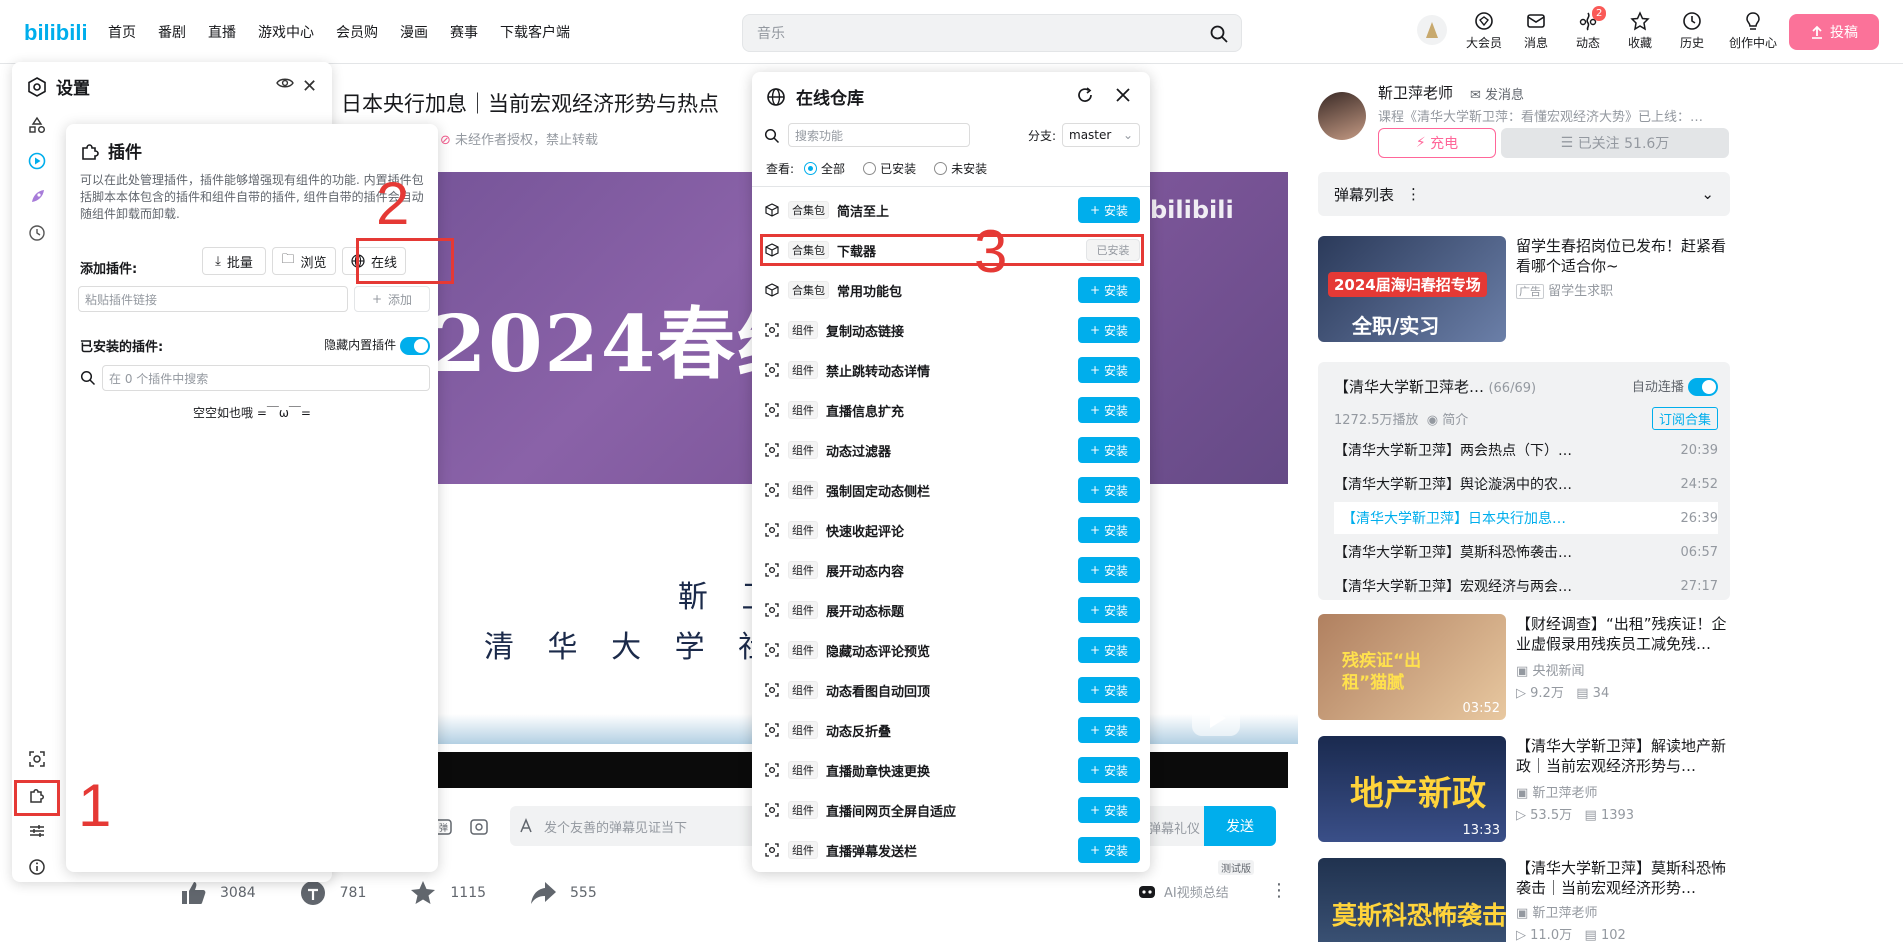  I want to click on filter-uninstalled-radio: 未安装, so click(960, 168).